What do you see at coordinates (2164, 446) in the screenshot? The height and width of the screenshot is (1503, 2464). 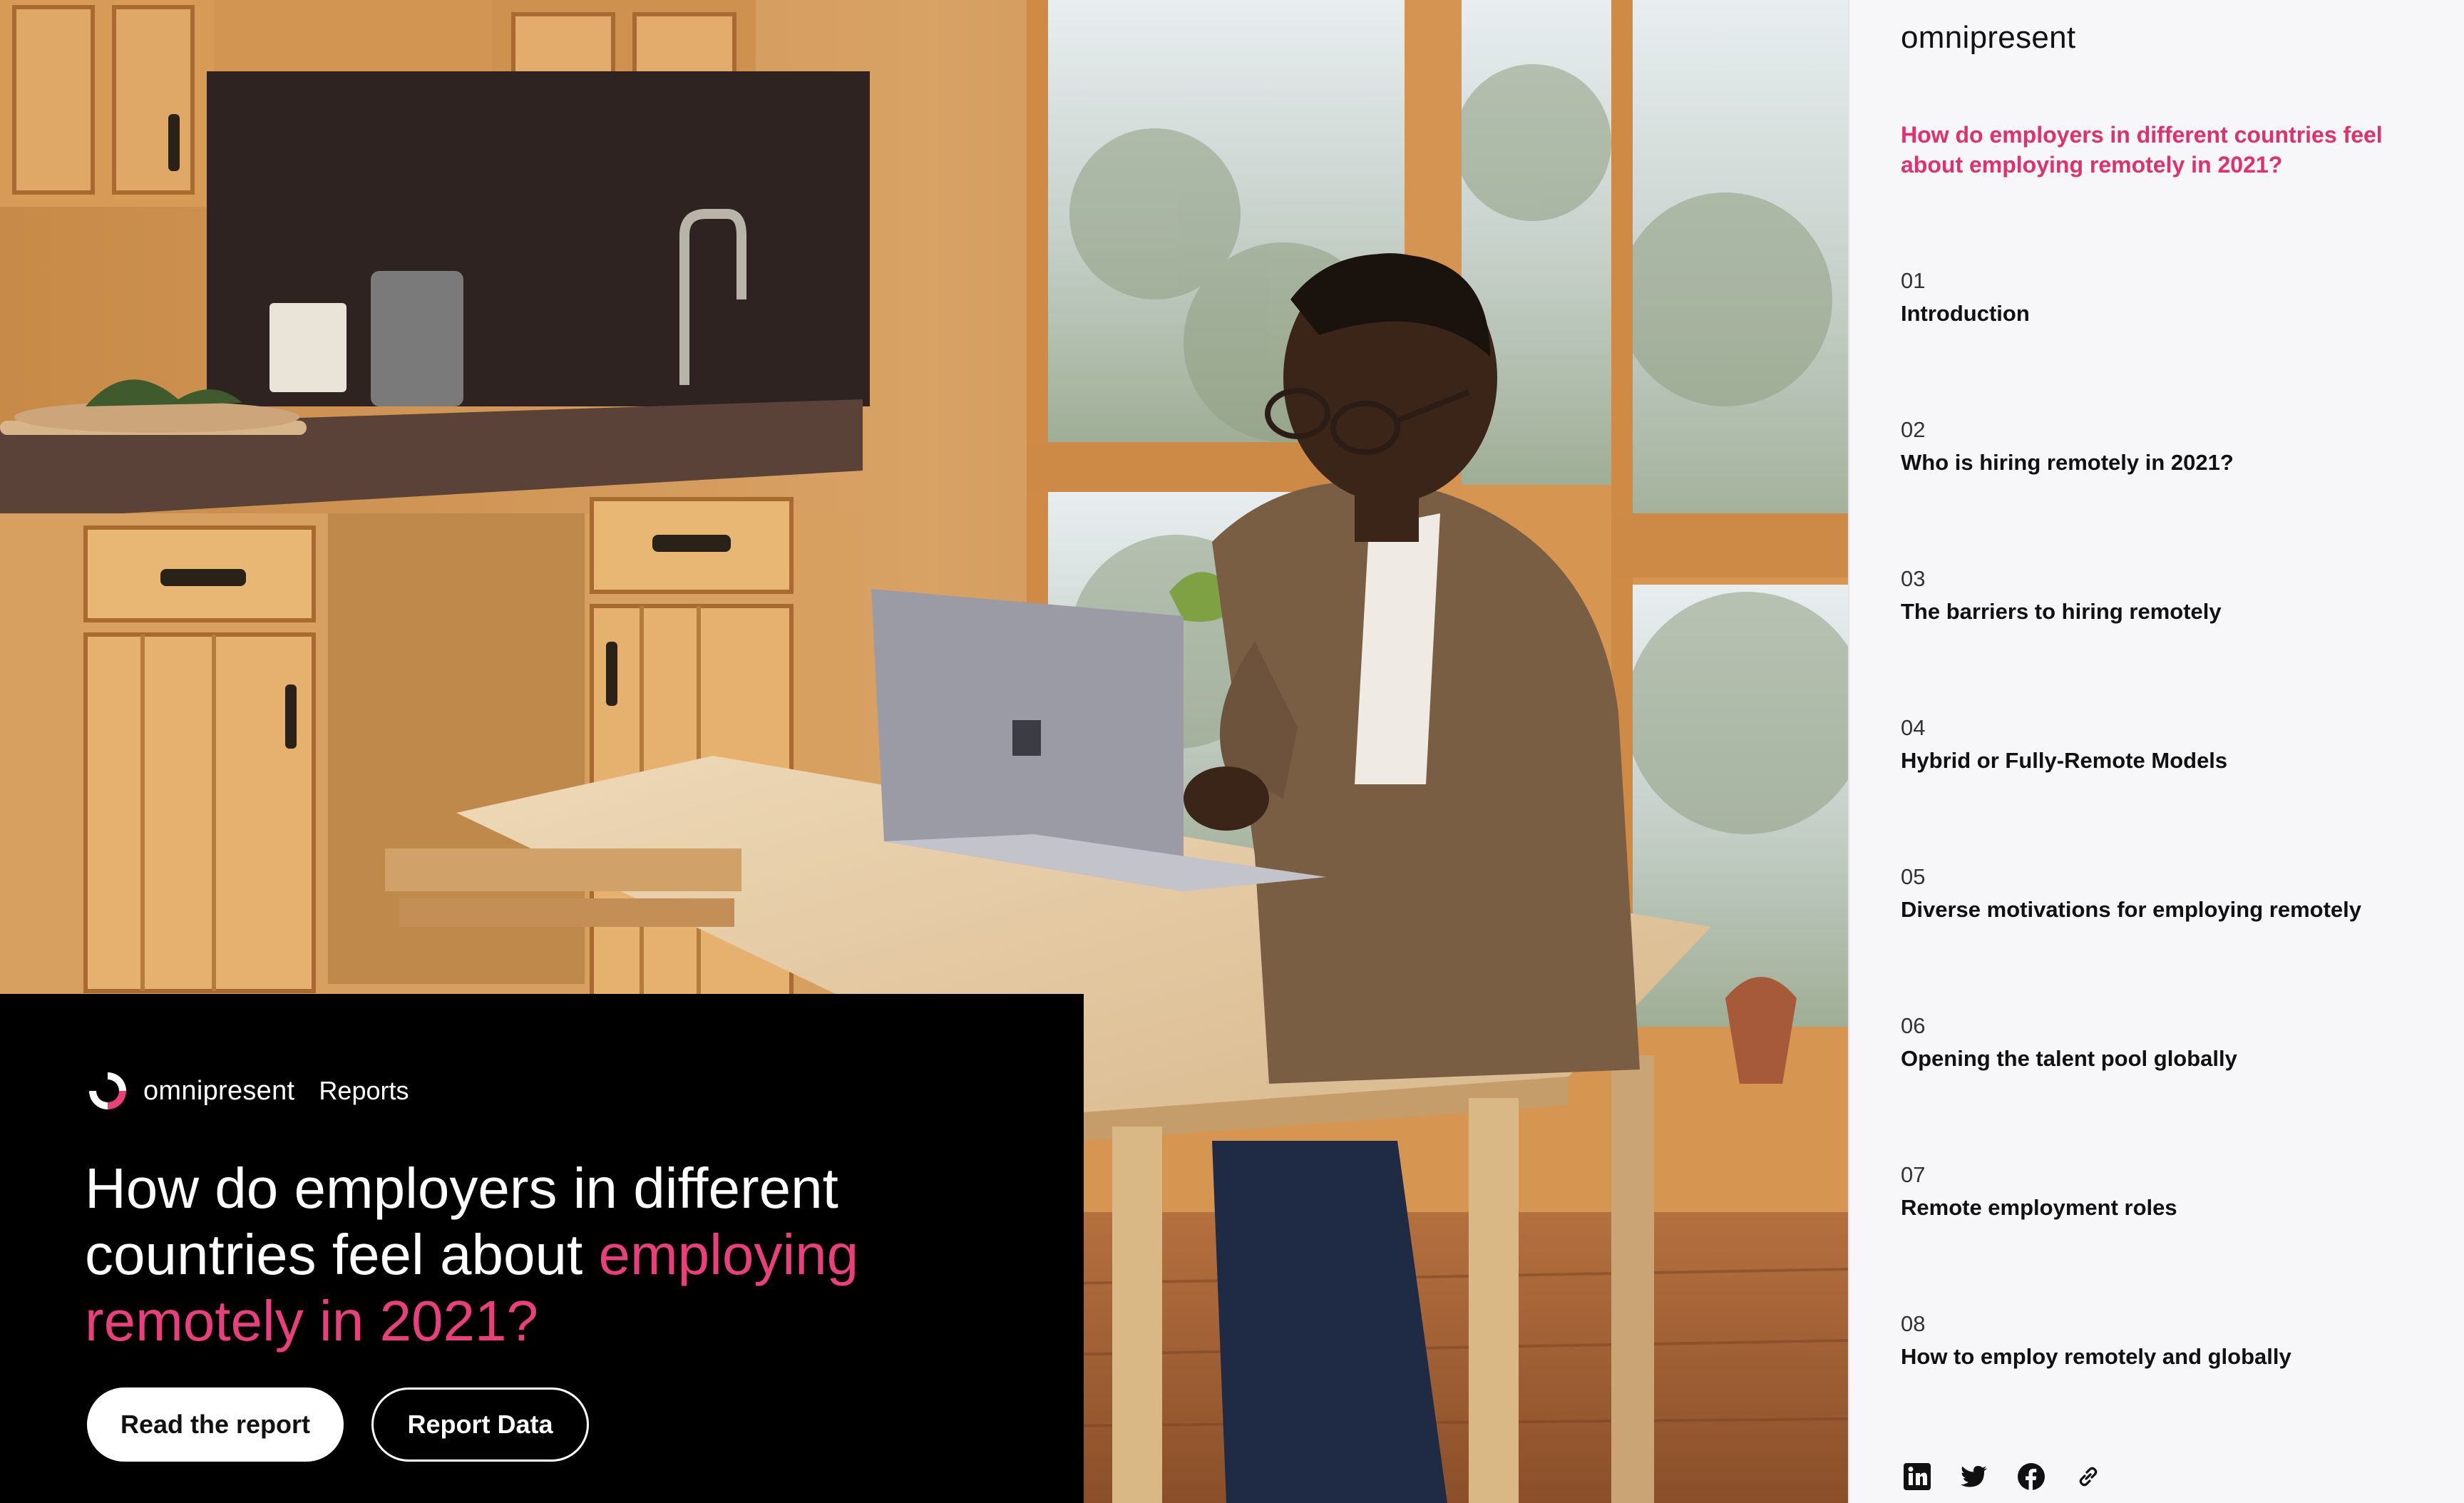 I see `toc-item-who-is-hiring: 02 Who is hiring remotely in 2021?` at bounding box center [2164, 446].